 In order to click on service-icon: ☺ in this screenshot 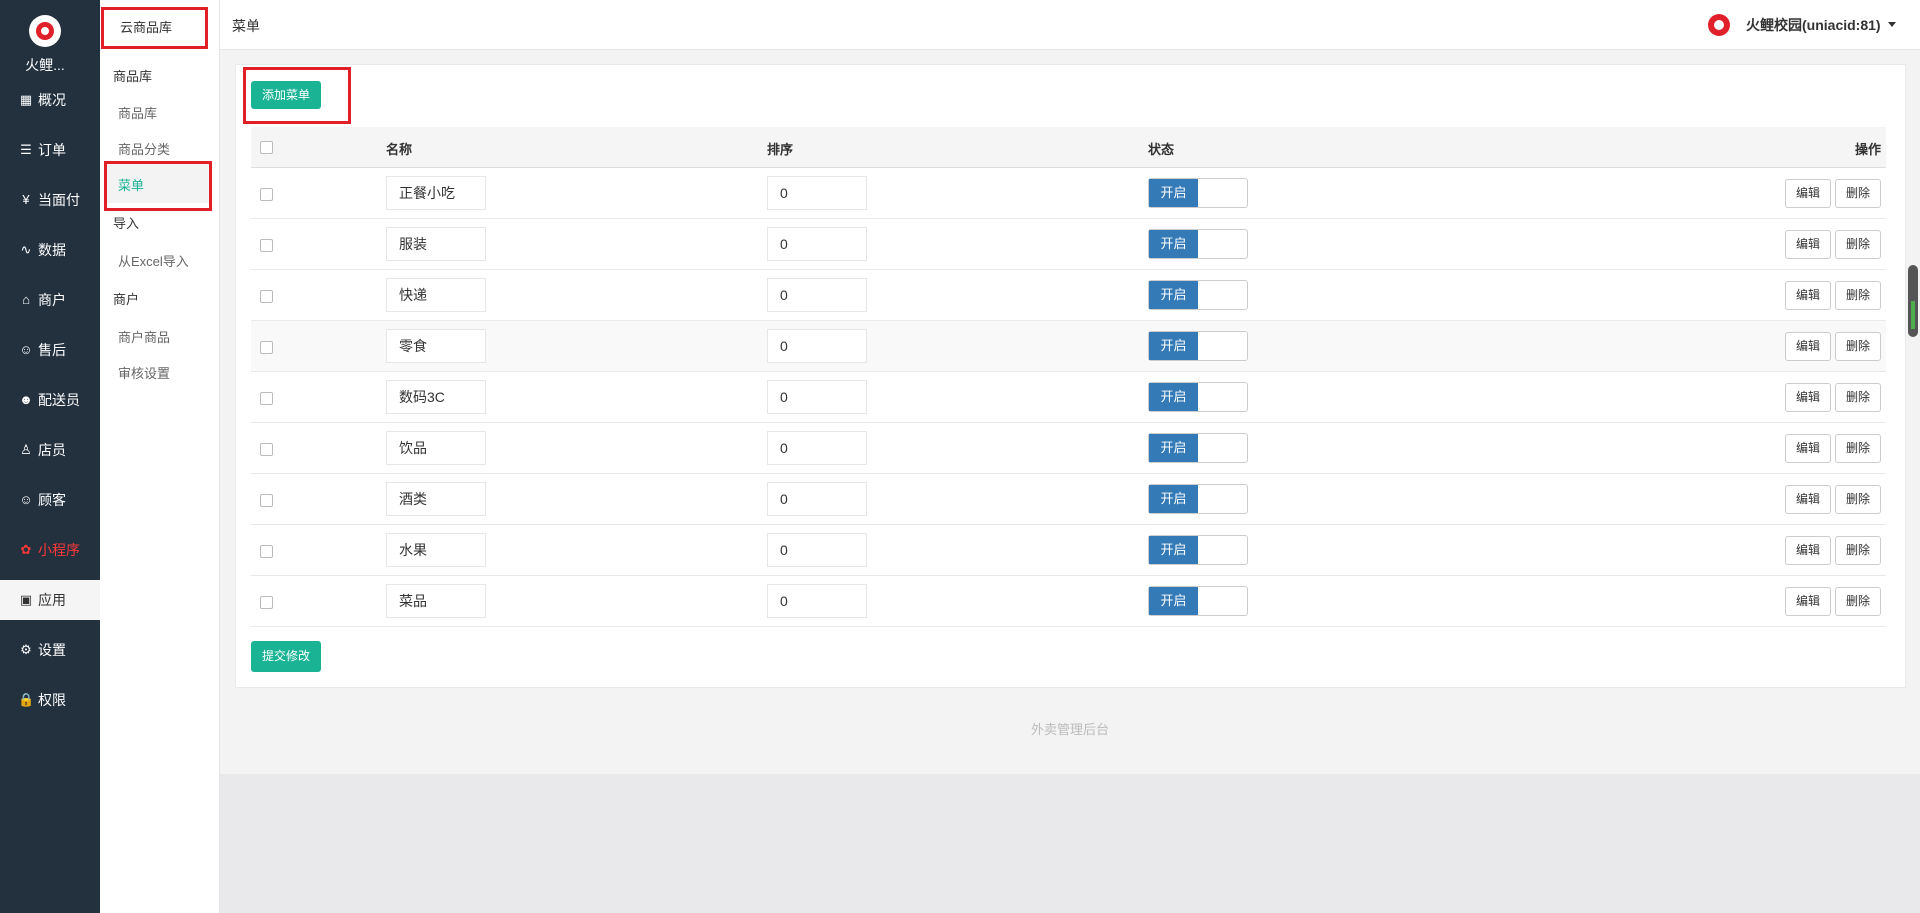, I will do `click(26, 349)`.